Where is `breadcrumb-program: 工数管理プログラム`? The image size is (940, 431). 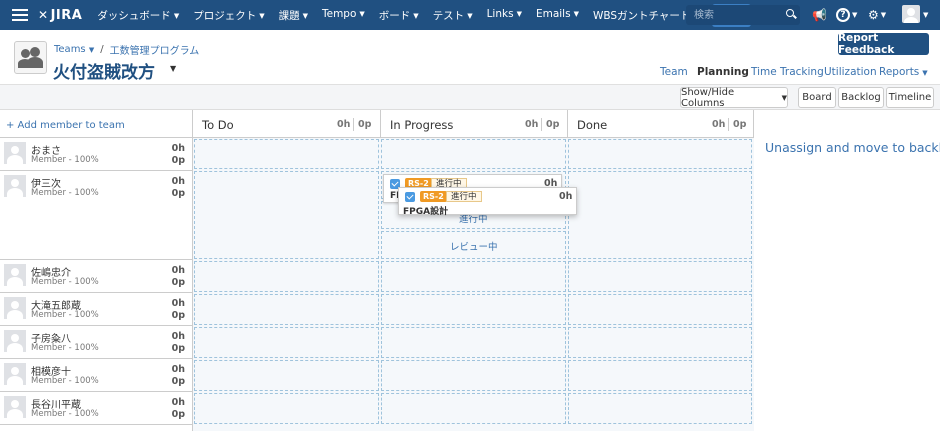 breadcrumb-program: 工数管理プログラム is located at coordinates (155, 49).